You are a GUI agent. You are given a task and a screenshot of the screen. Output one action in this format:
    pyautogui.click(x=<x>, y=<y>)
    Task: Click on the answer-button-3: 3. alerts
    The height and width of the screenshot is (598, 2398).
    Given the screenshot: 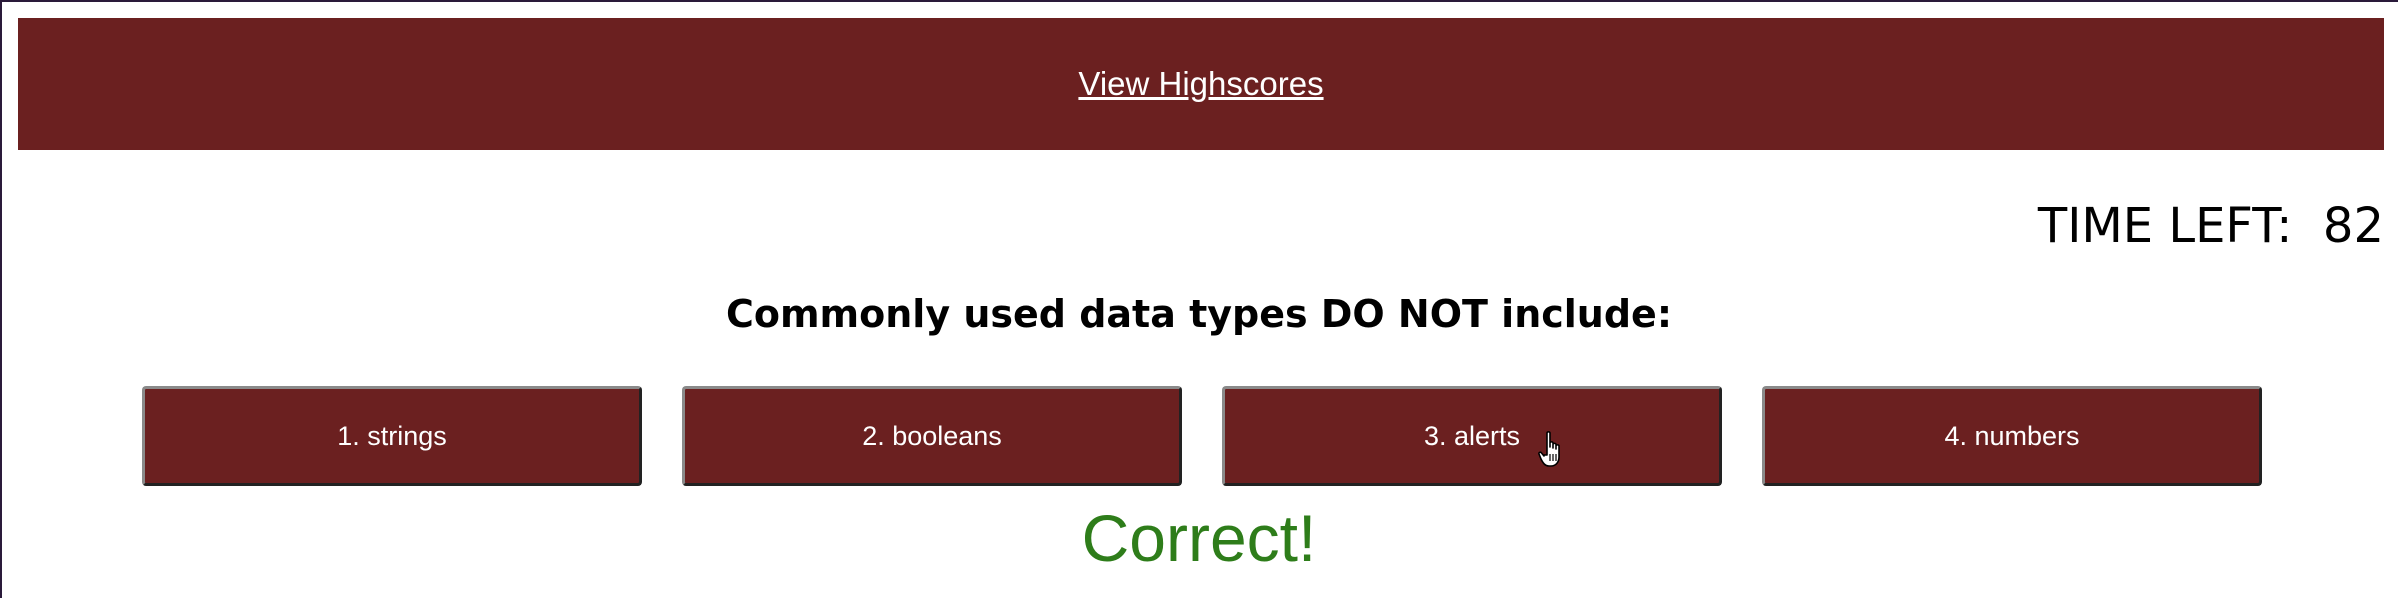 What is the action you would take?
    pyautogui.click(x=1472, y=436)
    